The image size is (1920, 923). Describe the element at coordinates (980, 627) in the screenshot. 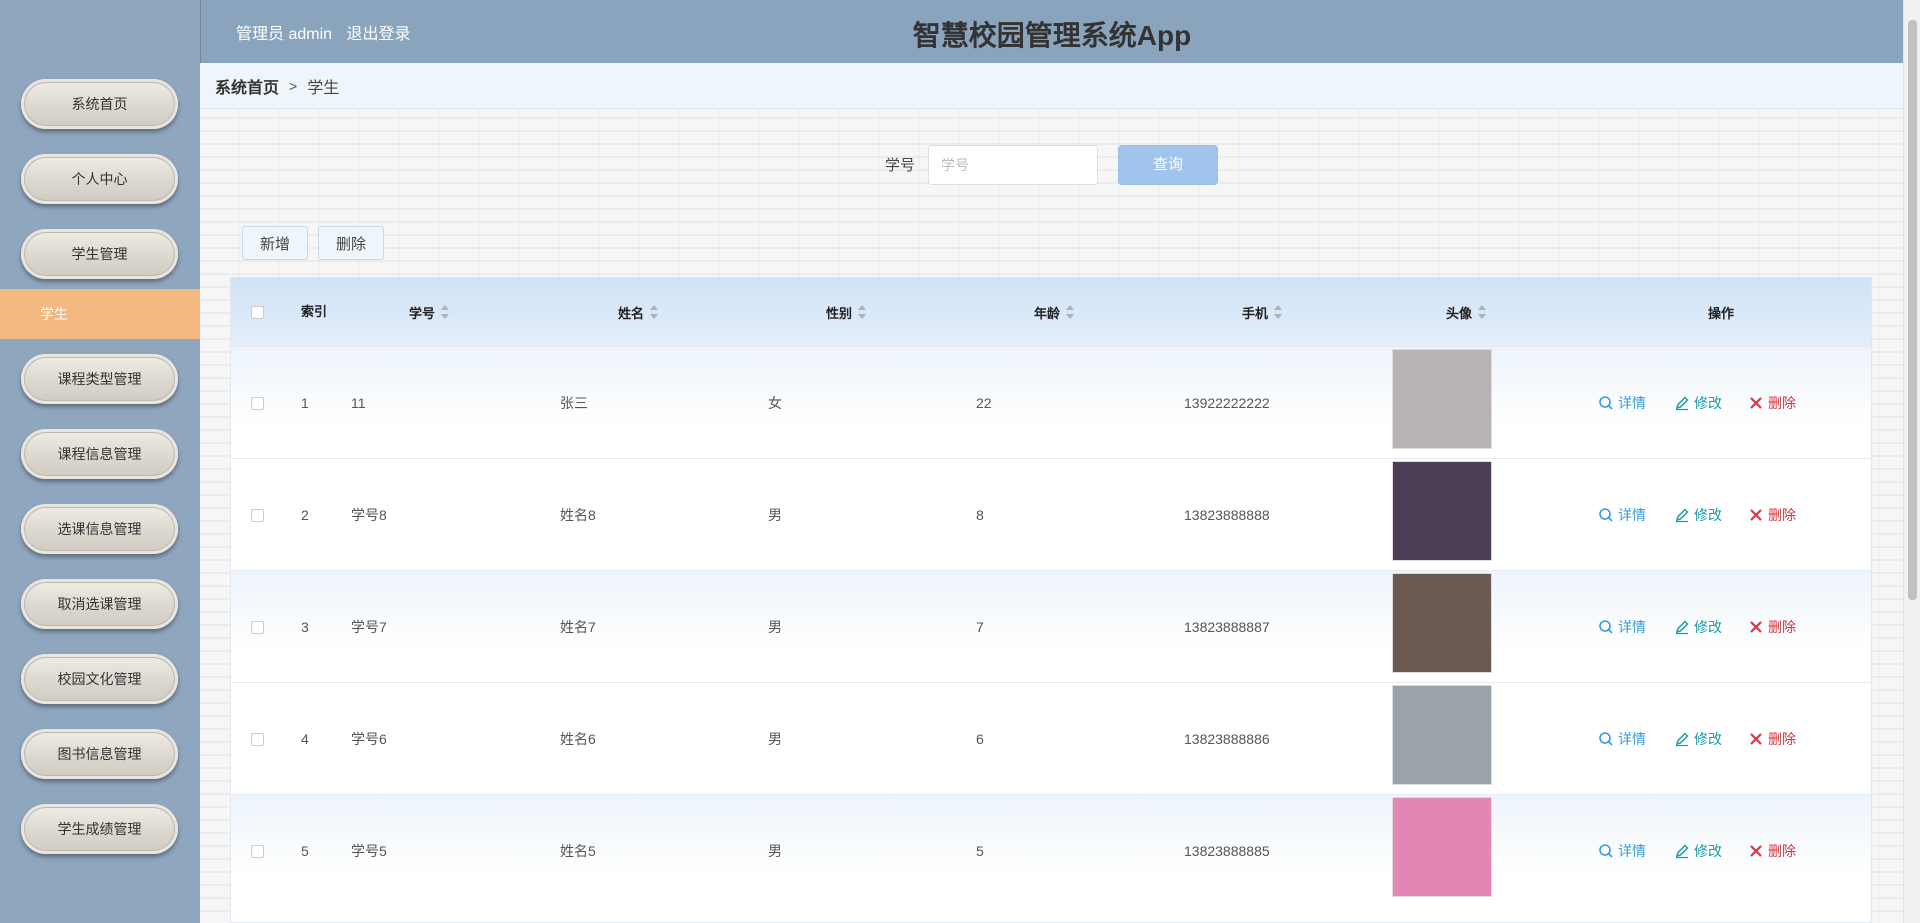

I see `cell-age: 7` at that location.